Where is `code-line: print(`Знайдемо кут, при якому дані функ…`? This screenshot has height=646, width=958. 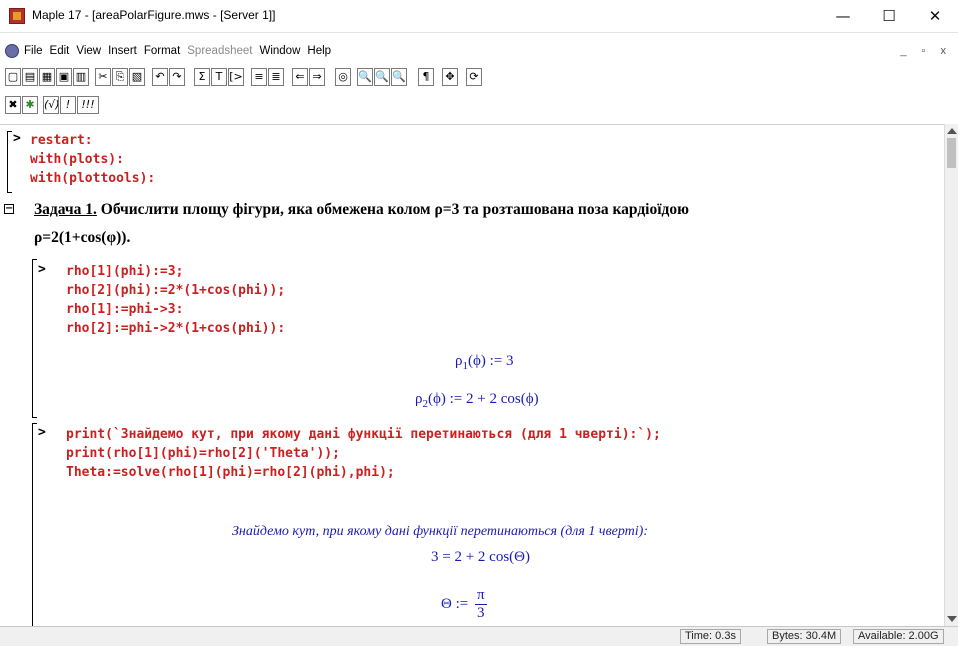 code-line: print(`Знайдемо кут, при якому дані функ… is located at coordinates (363, 434).